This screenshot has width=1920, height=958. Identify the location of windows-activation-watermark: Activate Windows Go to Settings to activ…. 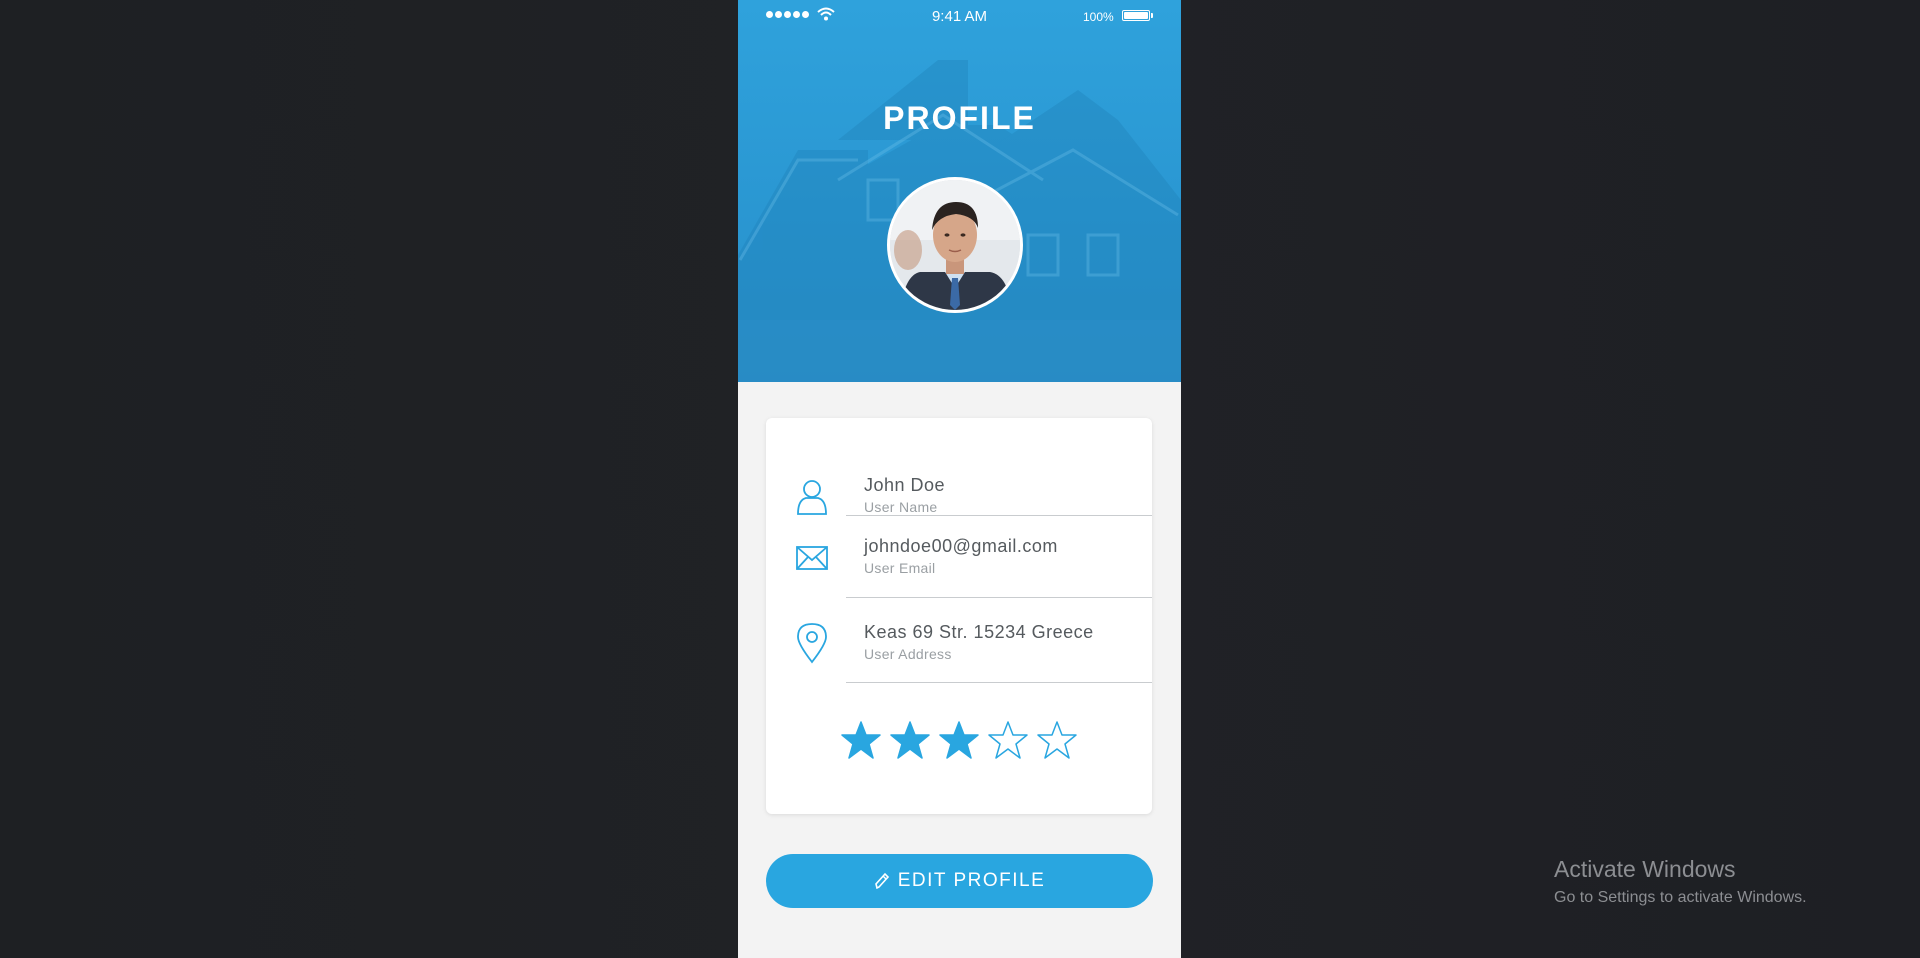
(1680, 881).